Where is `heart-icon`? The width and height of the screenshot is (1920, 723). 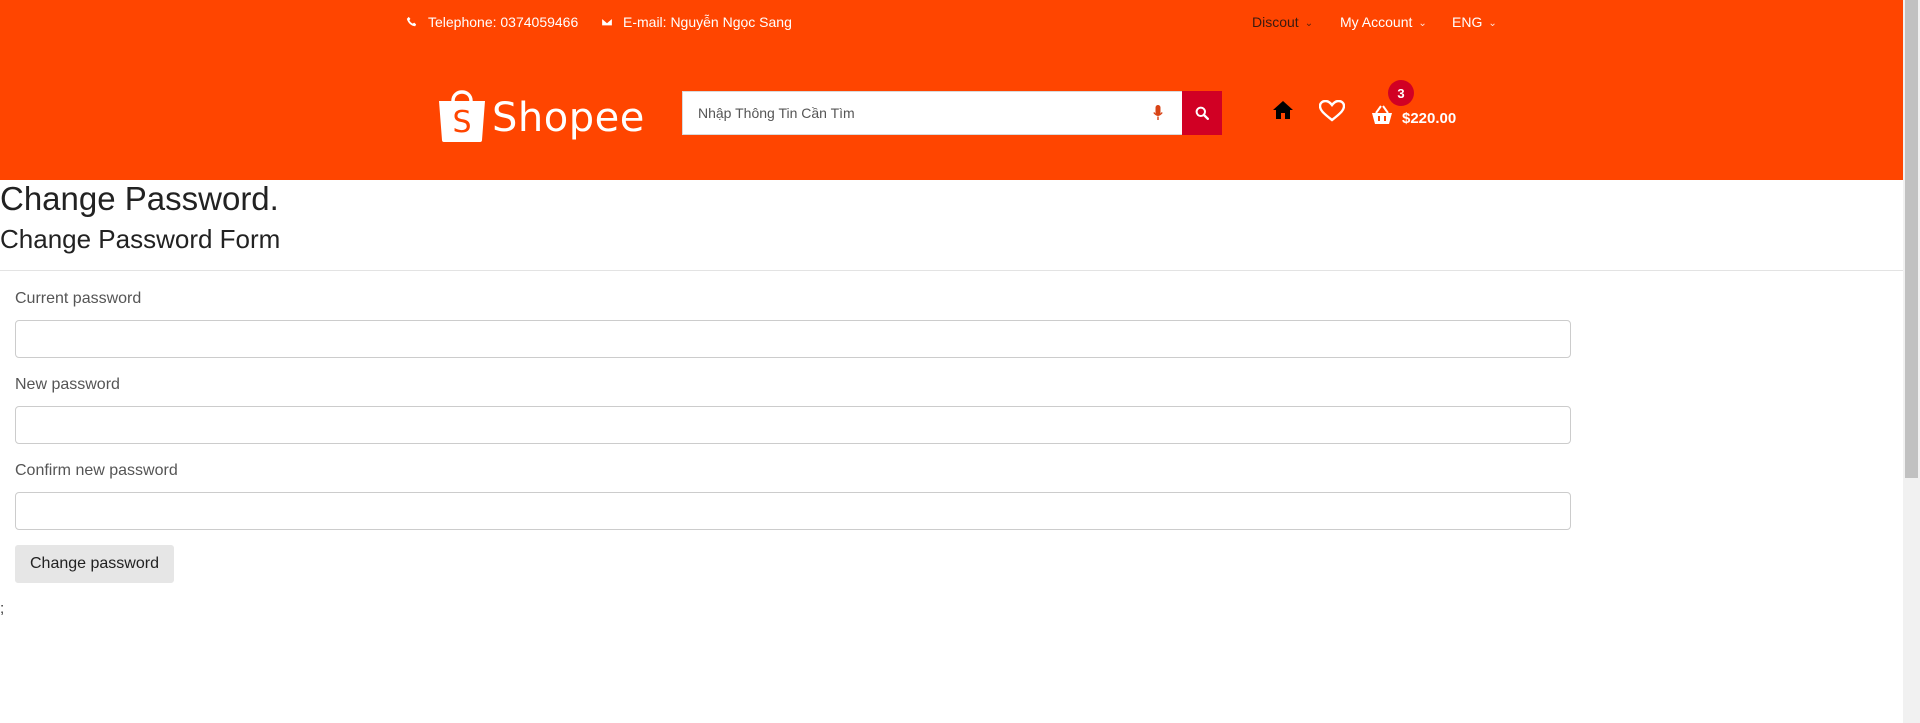 heart-icon is located at coordinates (1332, 111).